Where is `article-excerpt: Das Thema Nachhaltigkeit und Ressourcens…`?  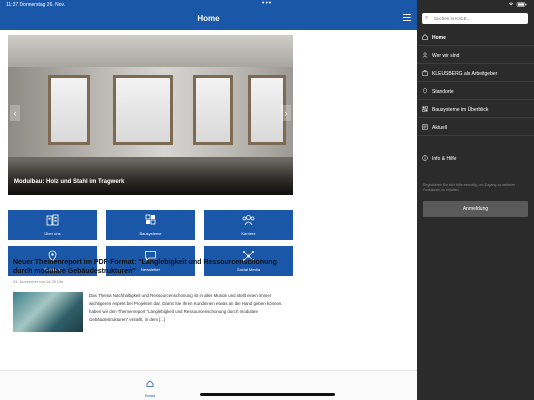 article-excerpt: Das Thema Nachhaltigkeit und Ressourcens… is located at coordinates (186, 307).